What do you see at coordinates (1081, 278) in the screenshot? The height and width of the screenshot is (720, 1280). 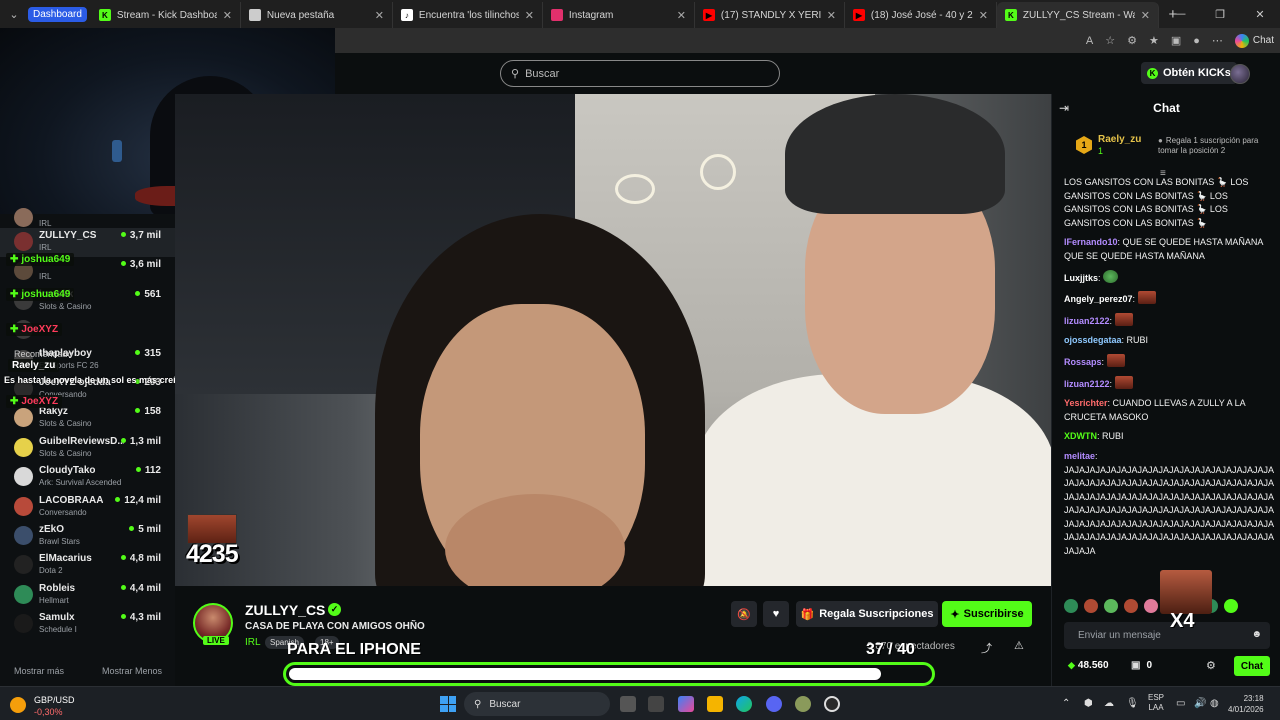 I see `chat-username: Luxjjtks` at bounding box center [1081, 278].